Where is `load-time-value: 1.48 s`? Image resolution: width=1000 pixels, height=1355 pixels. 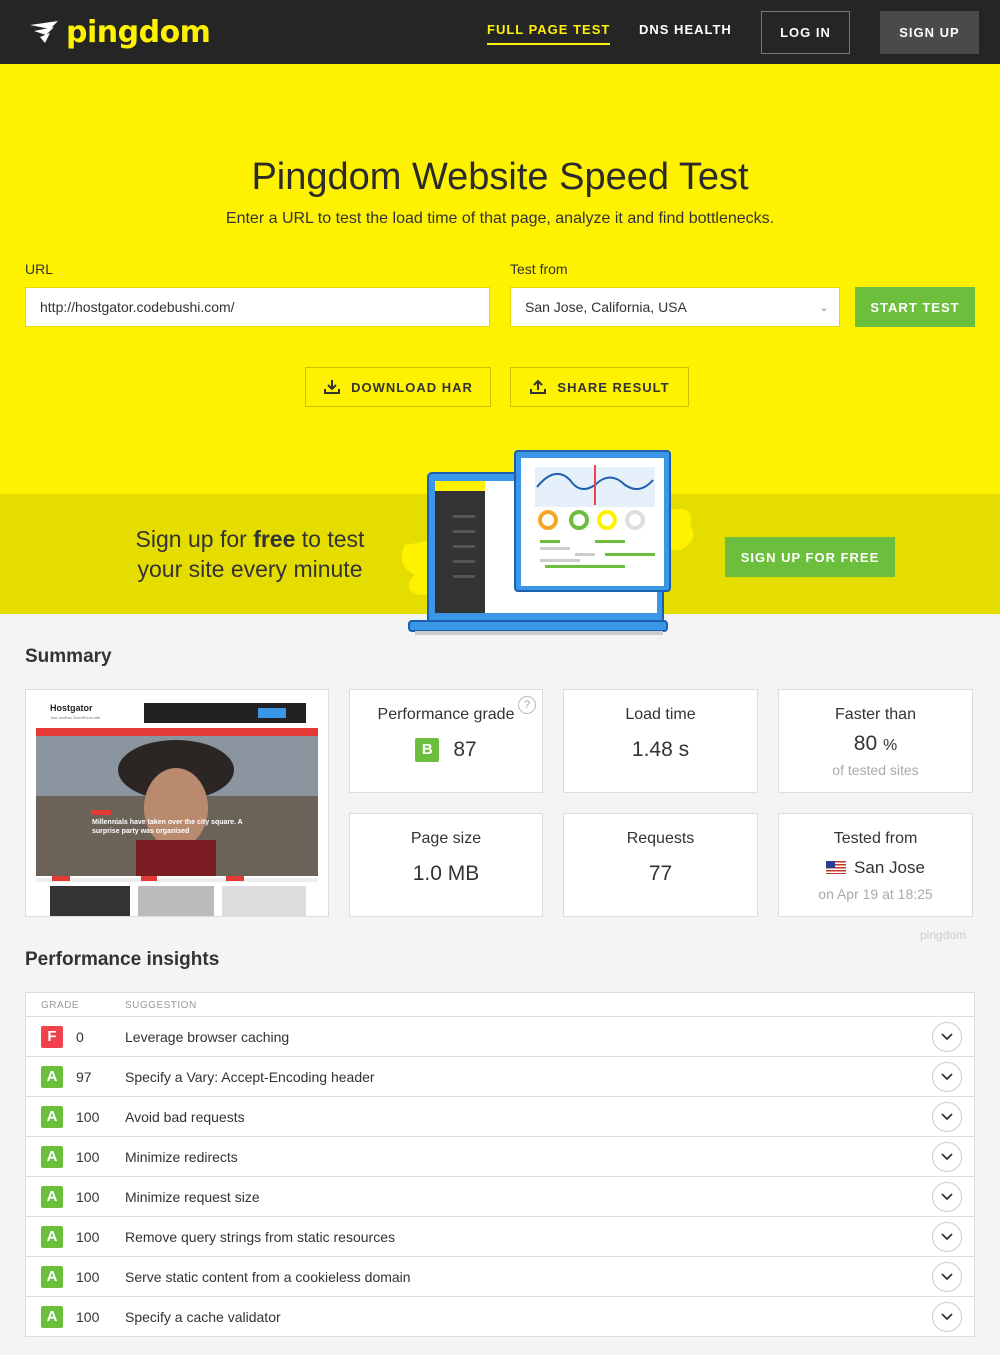
load-time-value: 1.48 s is located at coordinates (660, 749).